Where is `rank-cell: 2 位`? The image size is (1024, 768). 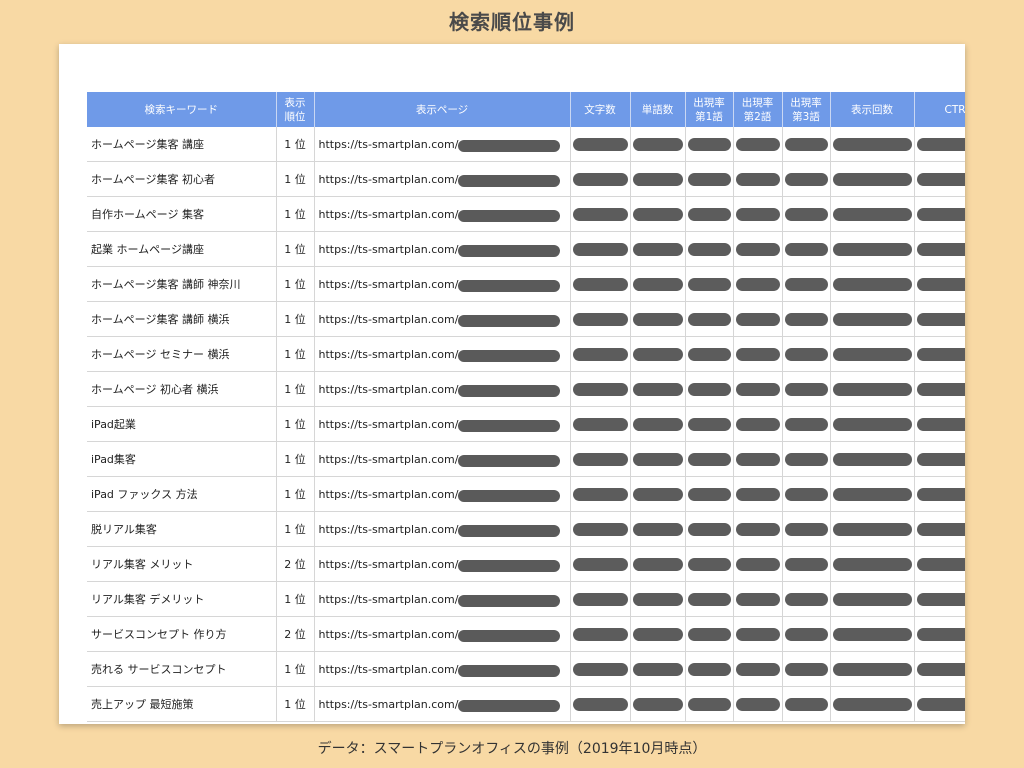 rank-cell: 2 位 is located at coordinates (295, 564).